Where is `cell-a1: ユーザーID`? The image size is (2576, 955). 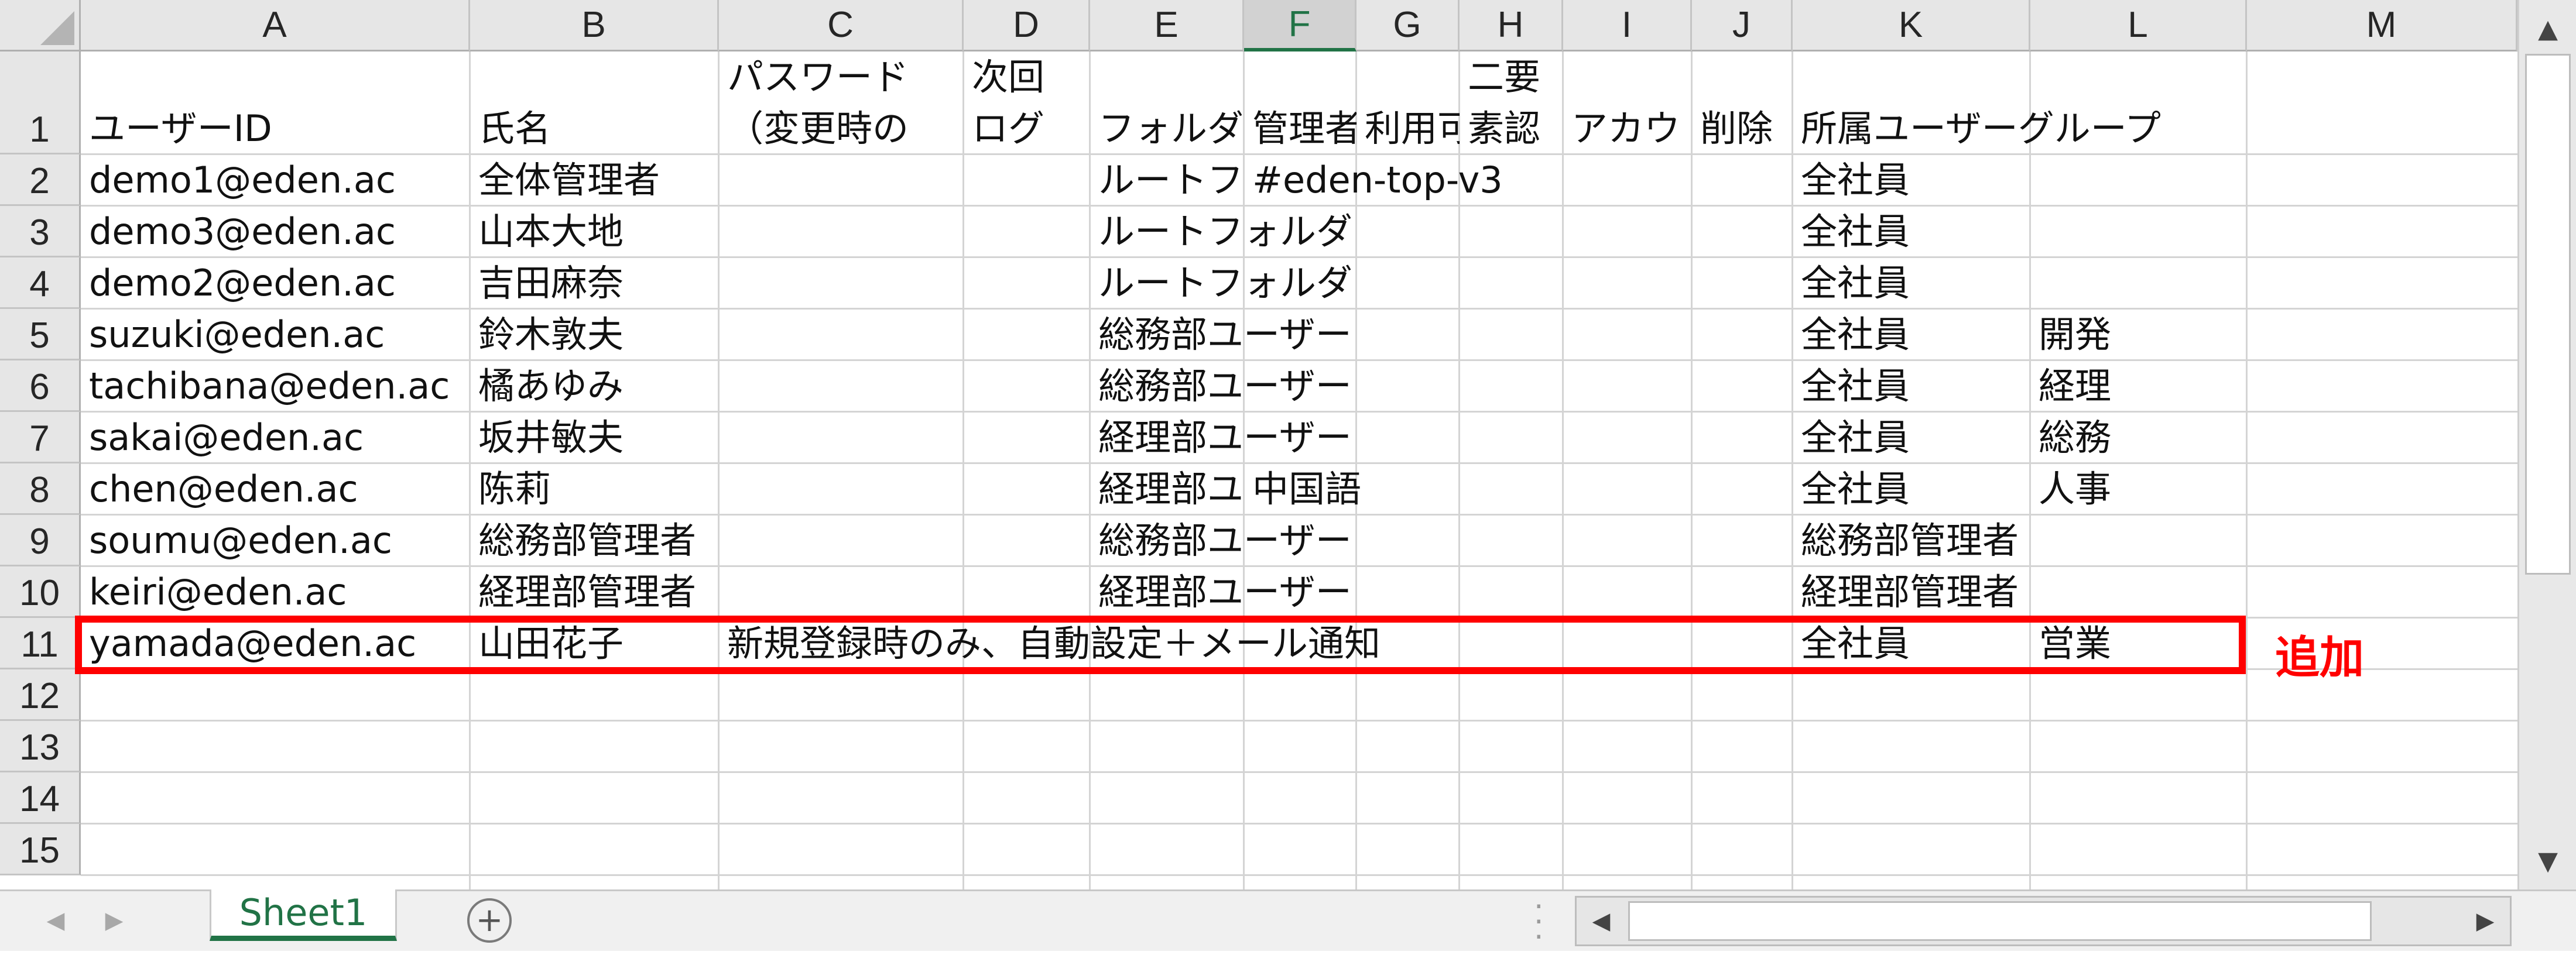 cell-a1: ユーザーID is located at coordinates (275, 128).